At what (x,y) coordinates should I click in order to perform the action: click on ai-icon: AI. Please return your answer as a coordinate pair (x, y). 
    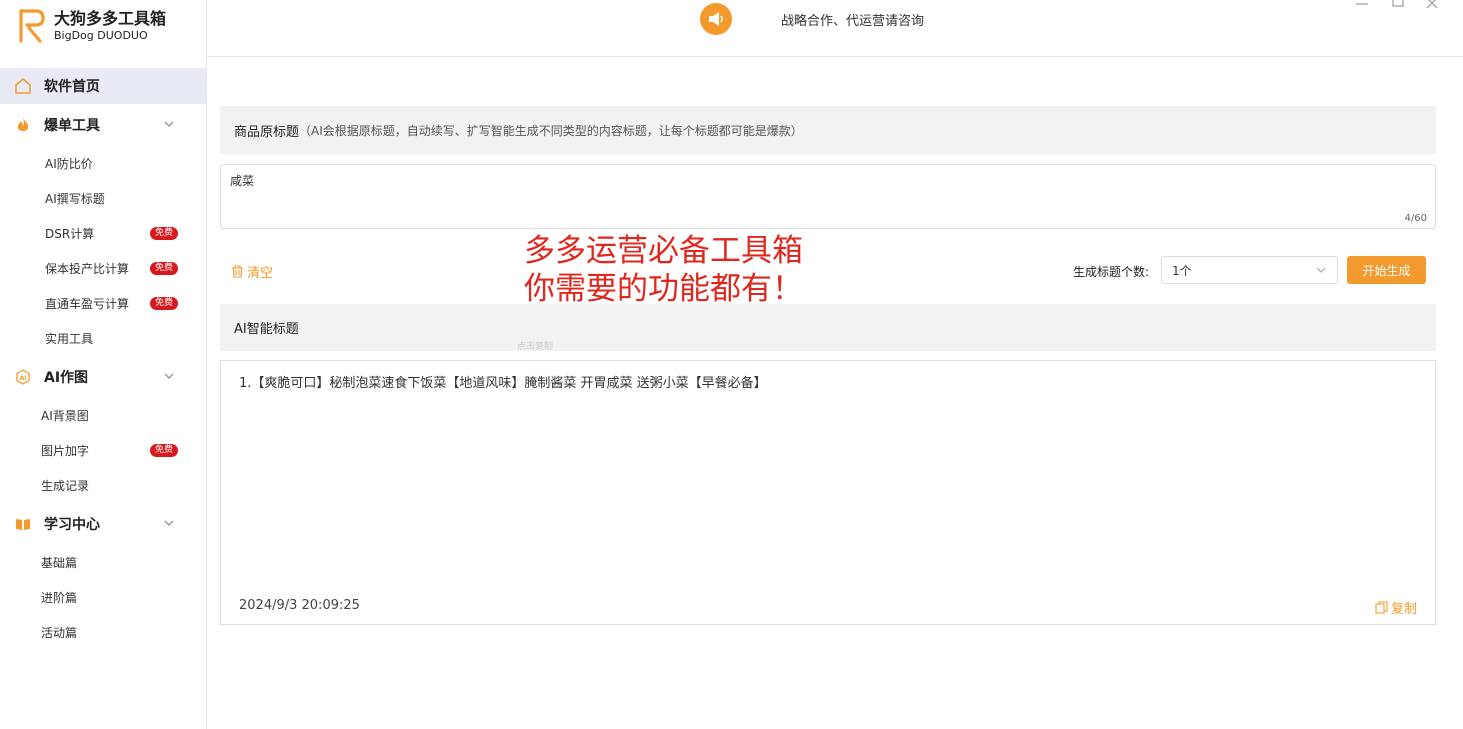
    Looking at the image, I should click on (23, 377).